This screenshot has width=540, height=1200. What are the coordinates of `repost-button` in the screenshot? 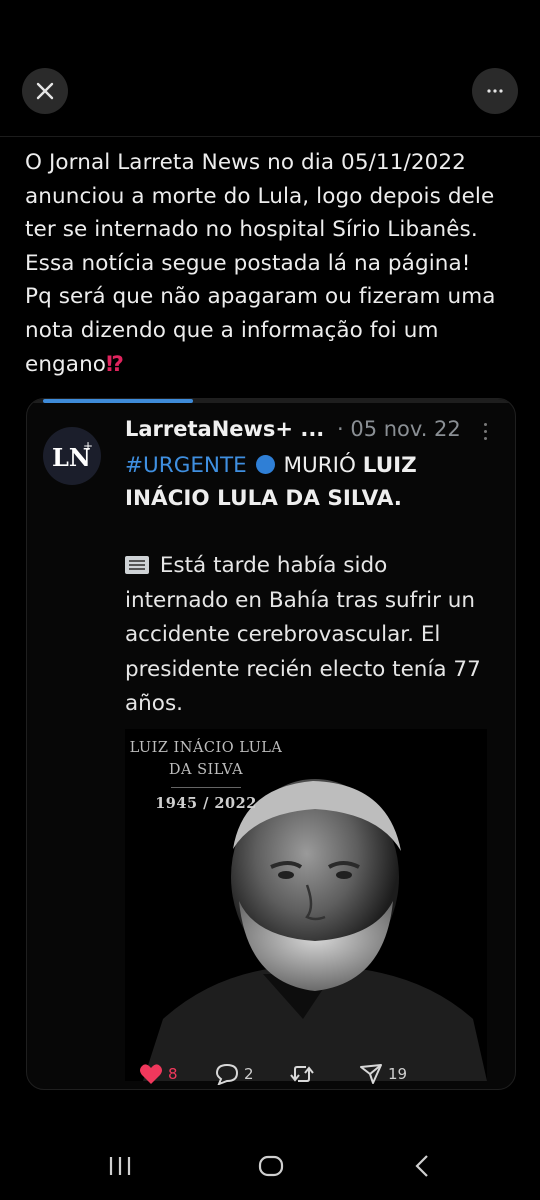 It's located at (304, 1074).